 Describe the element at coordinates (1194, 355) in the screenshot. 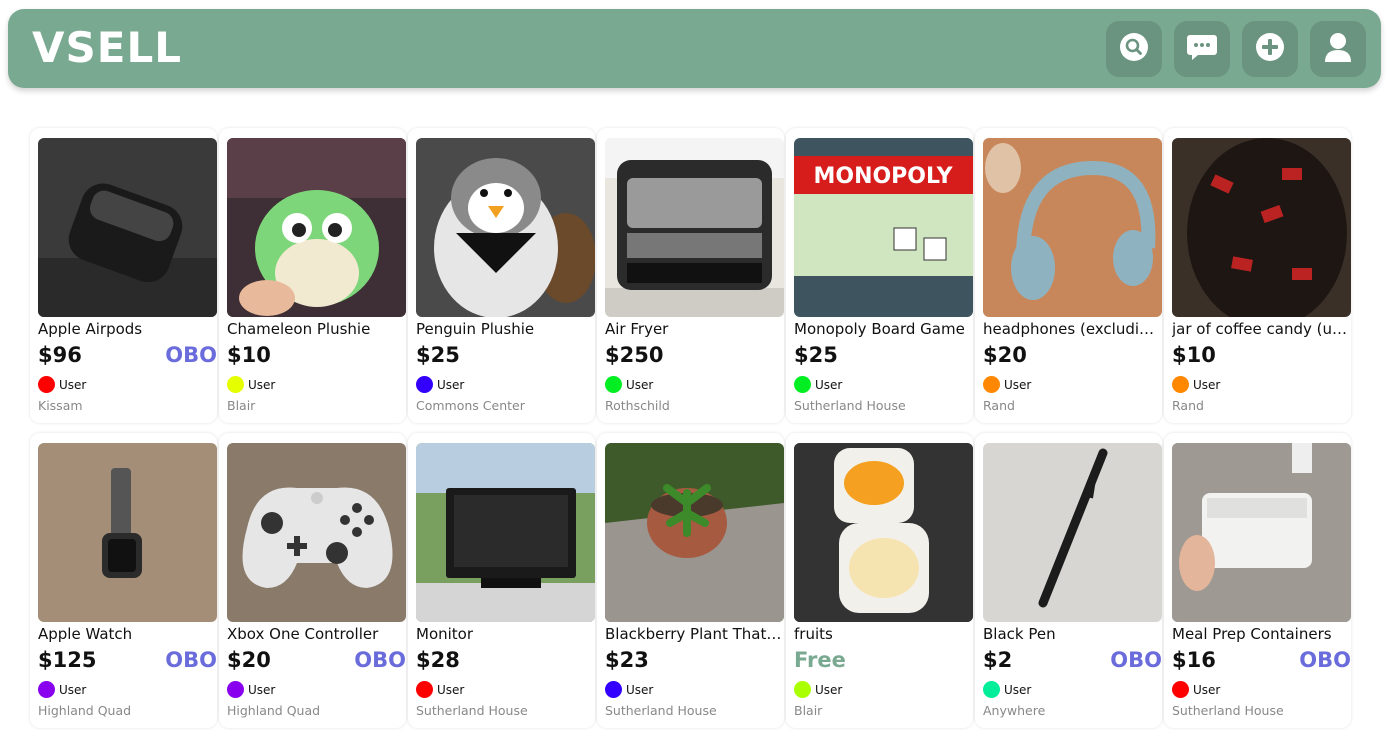

I see `listing-price: $10` at that location.